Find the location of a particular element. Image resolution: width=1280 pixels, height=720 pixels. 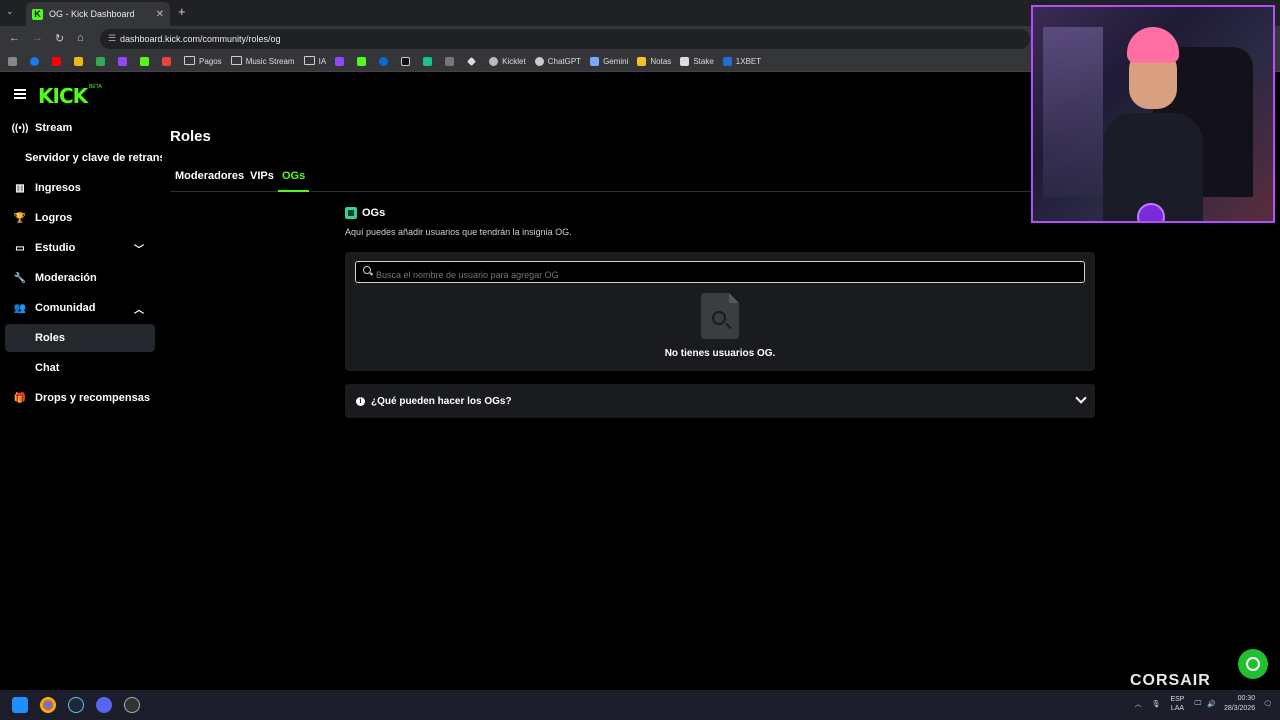

tab-title: OG - Kick Dashboard is located at coordinates (92, 14).